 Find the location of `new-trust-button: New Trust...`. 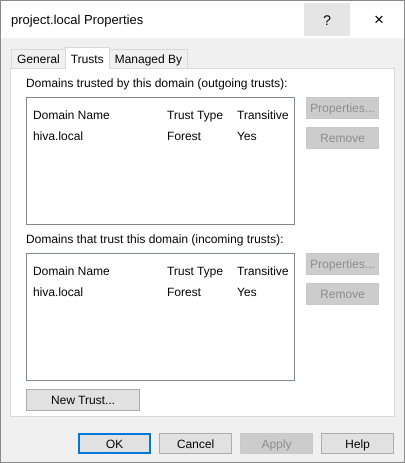

new-trust-button: New Trust... is located at coordinates (83, 400).